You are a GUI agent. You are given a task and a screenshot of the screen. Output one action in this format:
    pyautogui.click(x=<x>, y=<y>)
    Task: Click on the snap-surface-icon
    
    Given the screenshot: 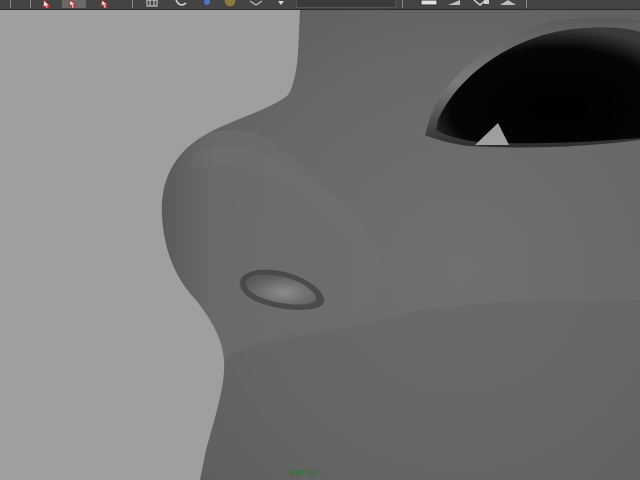 What is the action you would take?
    pyautogui.click(x=230, y=4)
    